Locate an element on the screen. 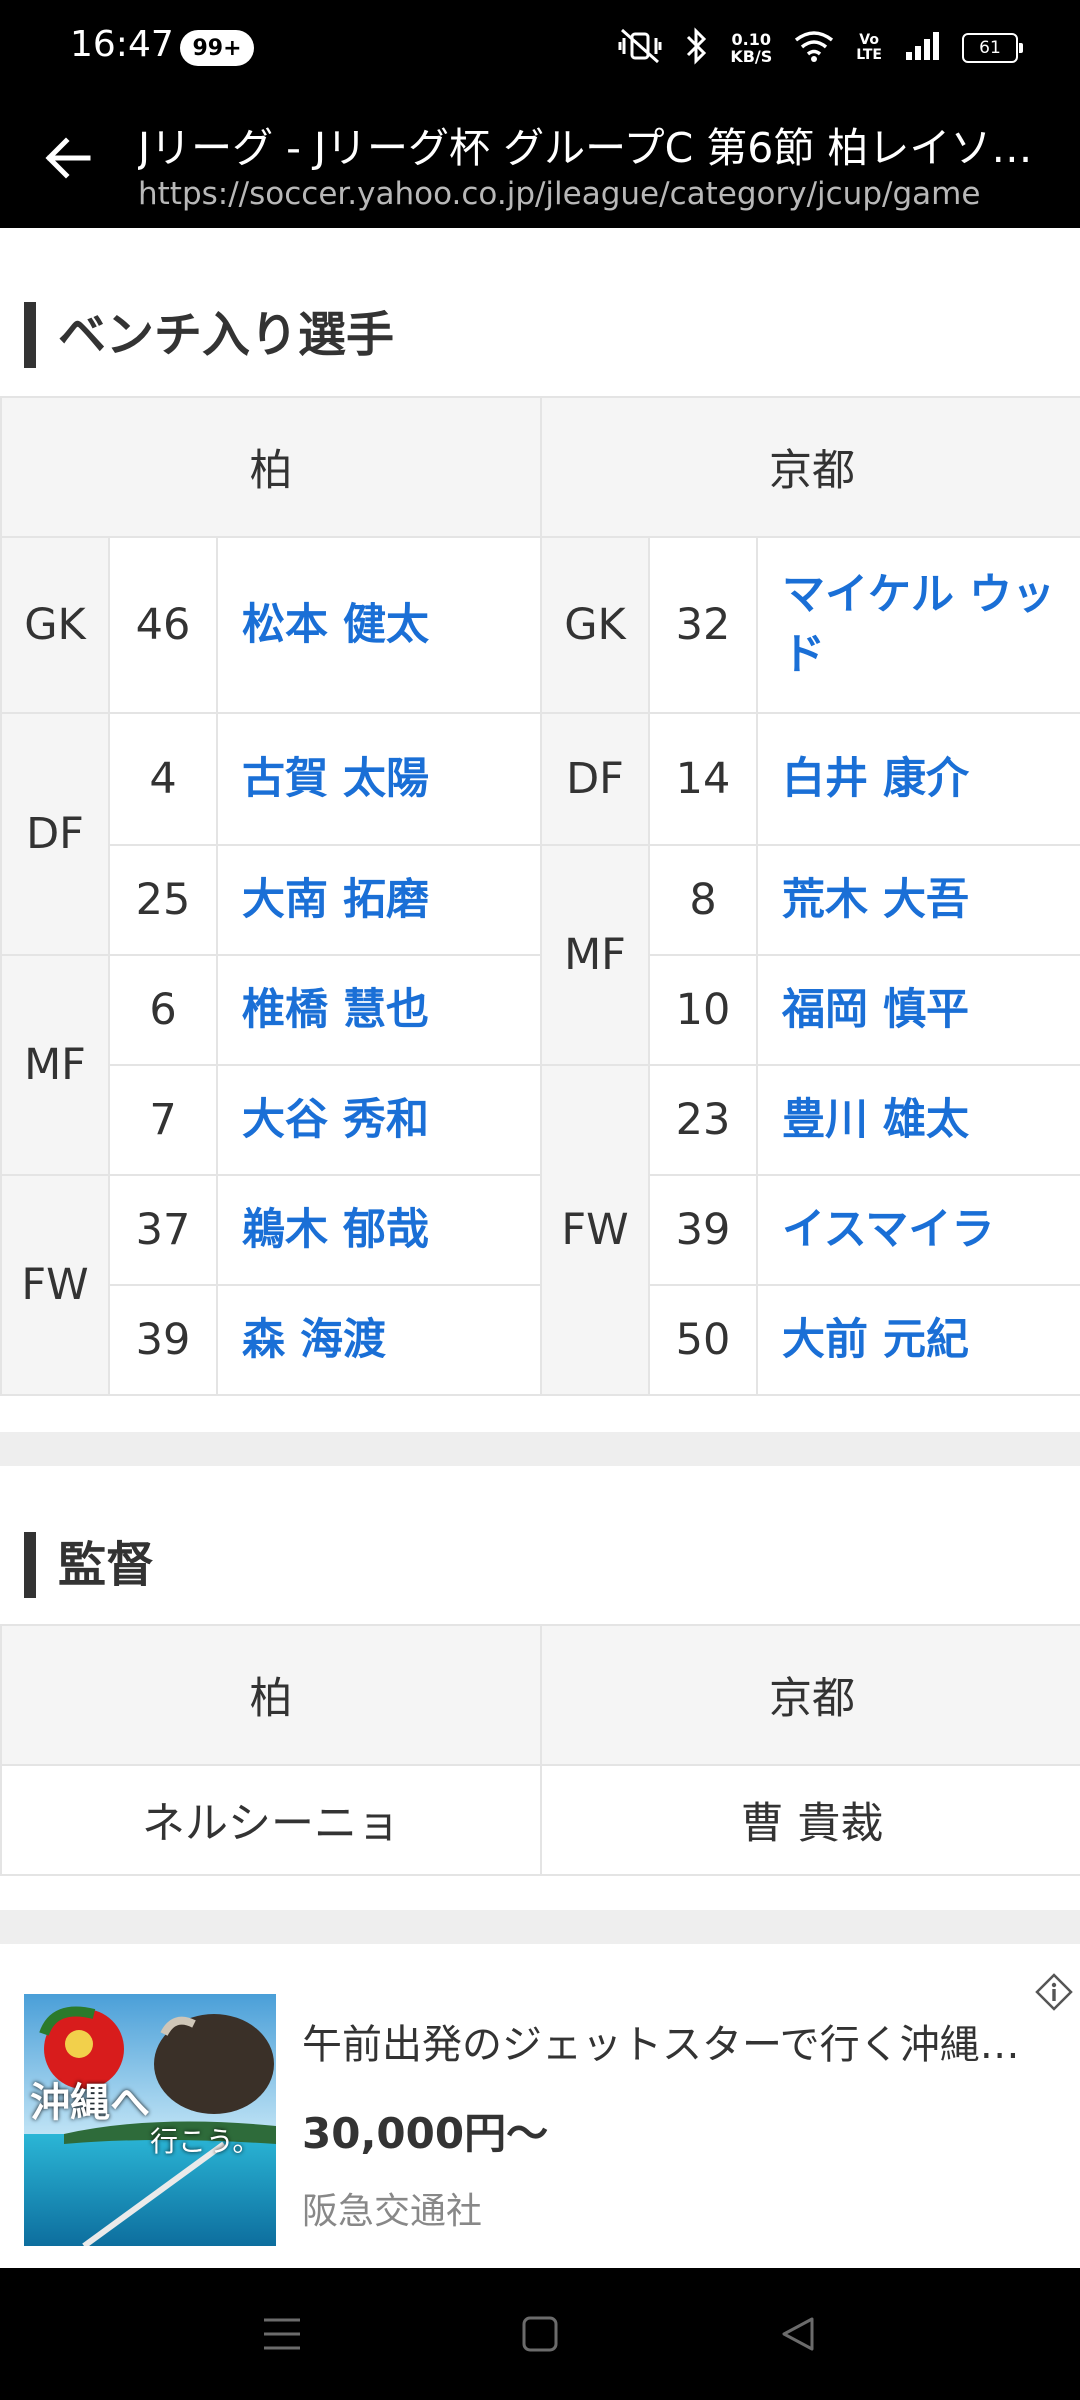  menu-button is located at coordinates (282, 2334).